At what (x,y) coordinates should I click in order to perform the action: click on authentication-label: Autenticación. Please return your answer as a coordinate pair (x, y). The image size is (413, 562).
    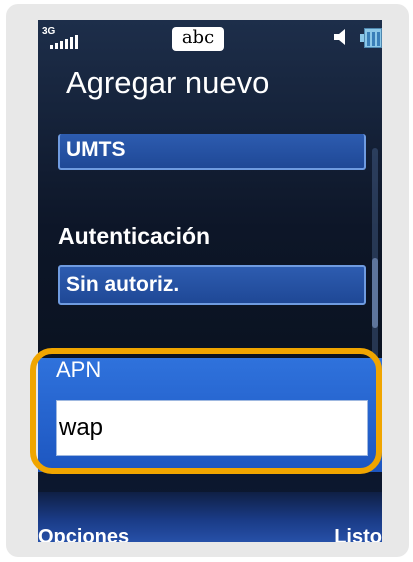
    Looking at the image, I should click on (134, 236).